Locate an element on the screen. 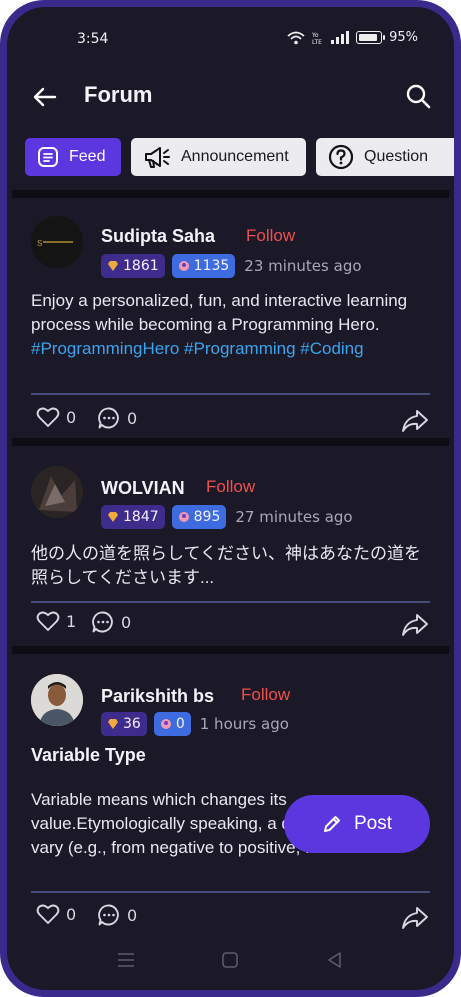 Image resolution: width=461 pixels, height=997 pixels. xp-badge: 895 is located at coordinates (199, 517).